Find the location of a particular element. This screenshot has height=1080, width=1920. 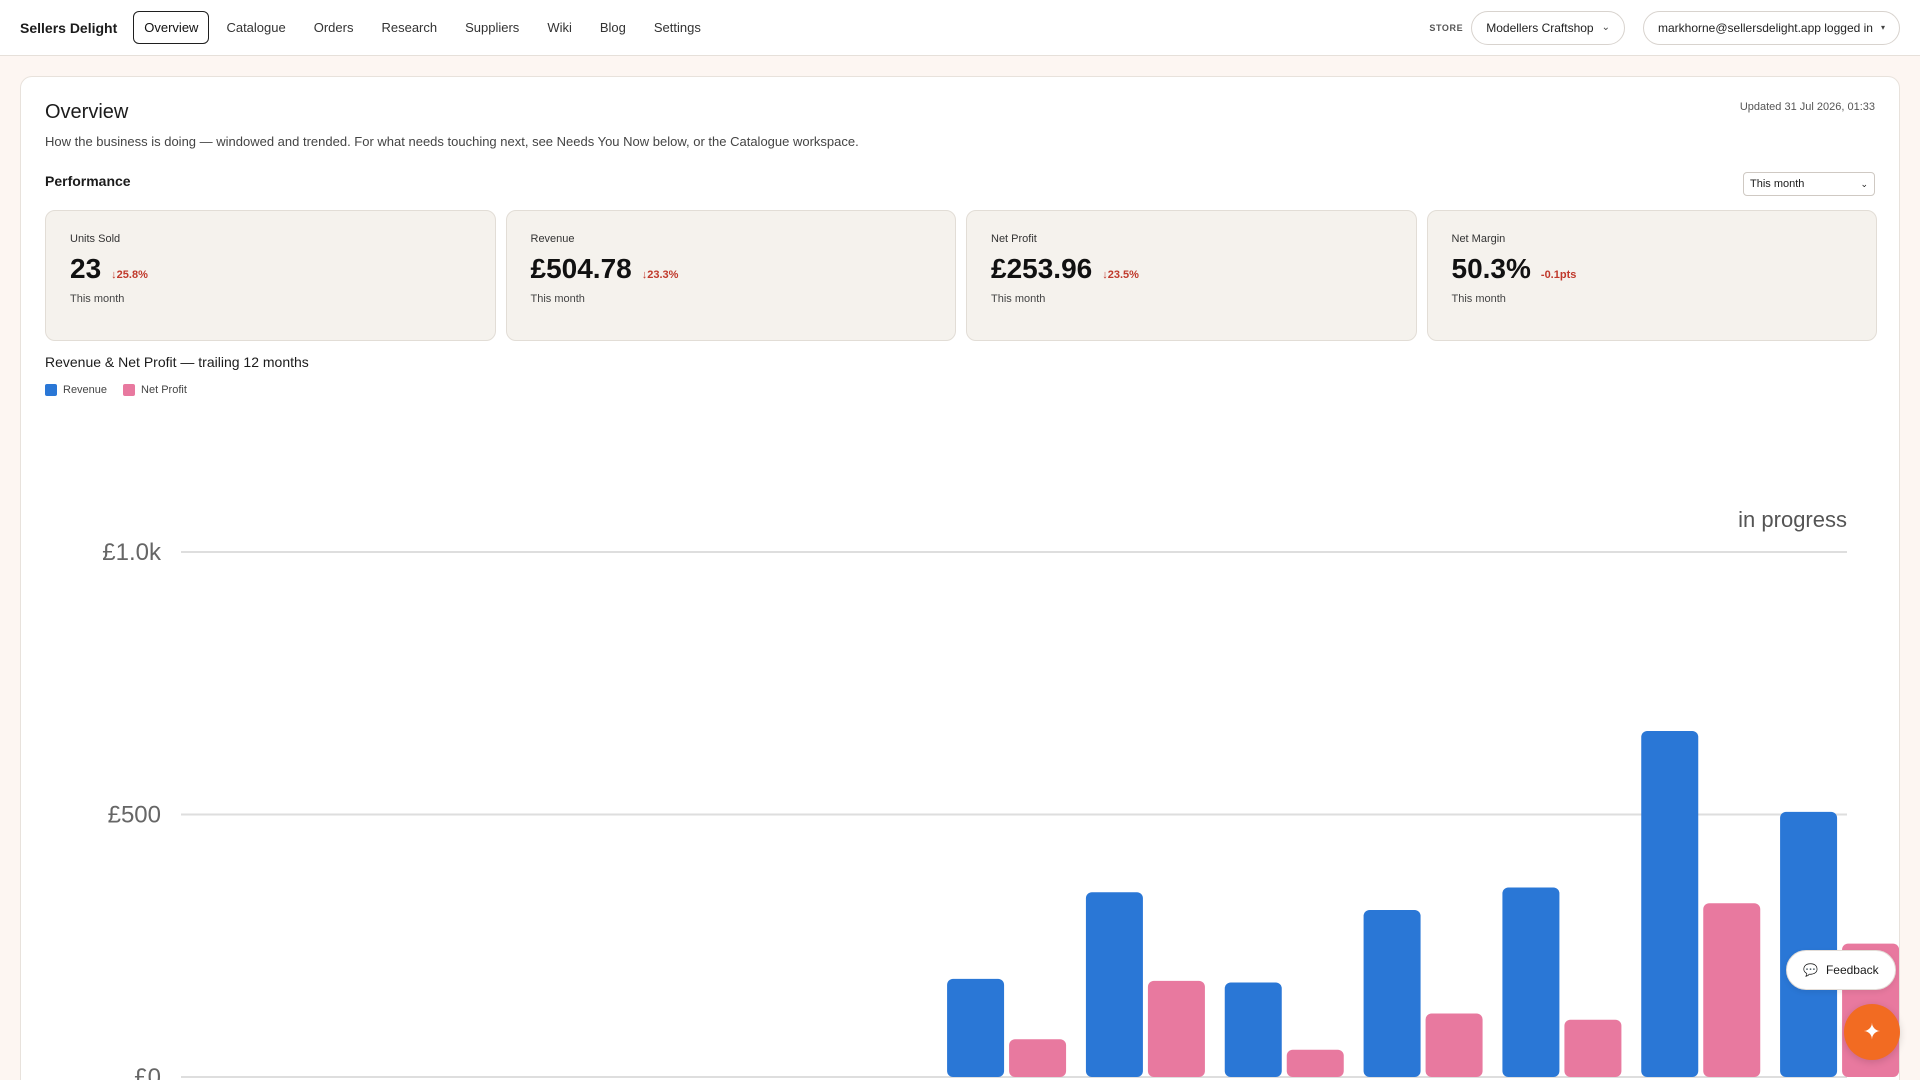

user-menu: markhorne@sellersdelight.app logged in ▾ is located at coordinates (1771, 27).